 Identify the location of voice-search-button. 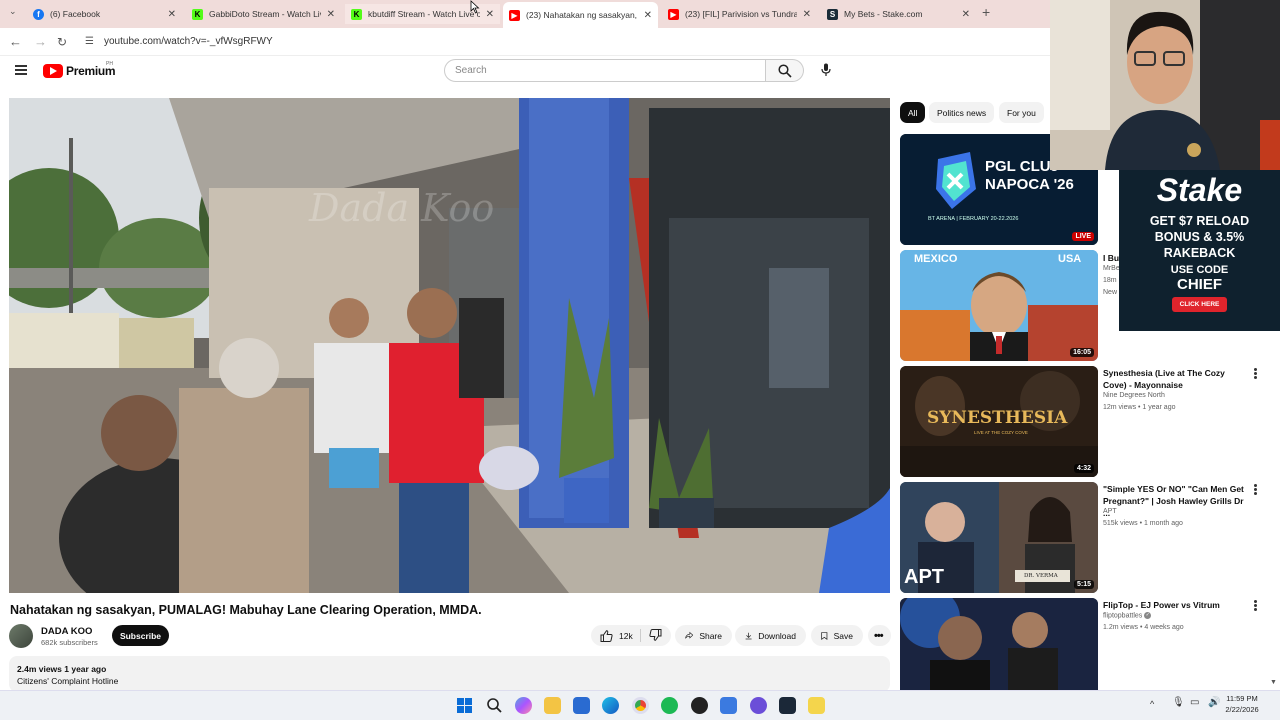
(825, 70).